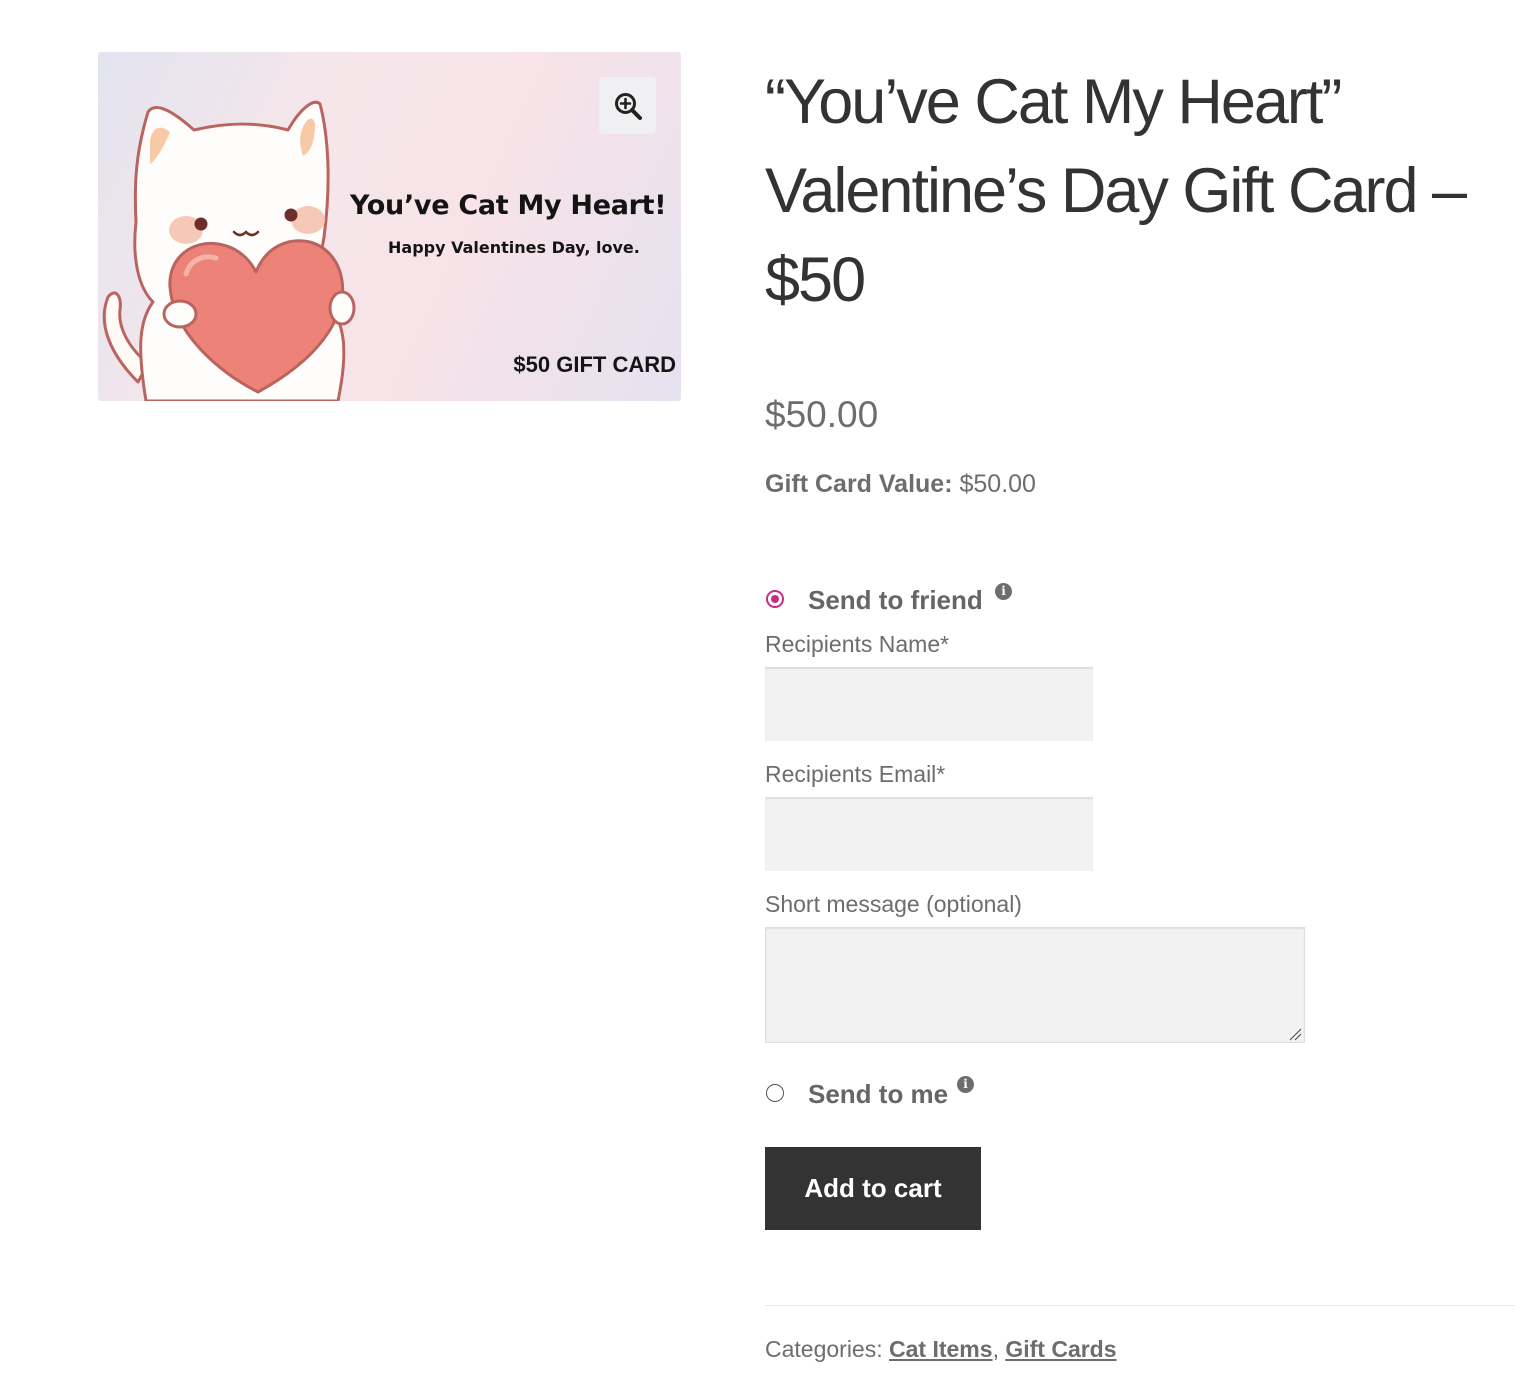 Image resolution: width=1536 pixels, height=1390 pixels. Describe the element at coordinates (594, 364) in the screenshot. I see `card-value-label: $50 GIFT CARD` at that location.